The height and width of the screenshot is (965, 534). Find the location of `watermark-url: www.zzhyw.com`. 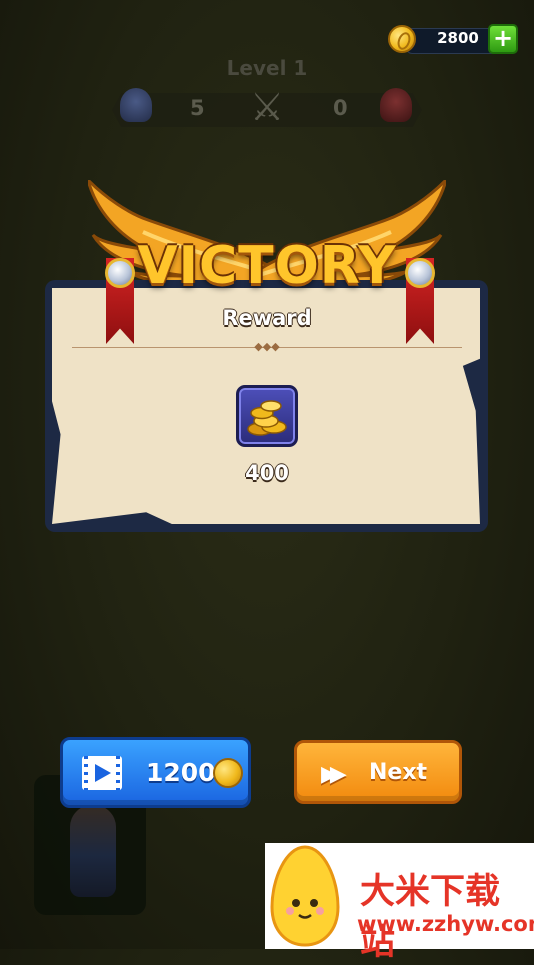

watermark-url: www.zzhyw.com is located at coordinates (445, 924).